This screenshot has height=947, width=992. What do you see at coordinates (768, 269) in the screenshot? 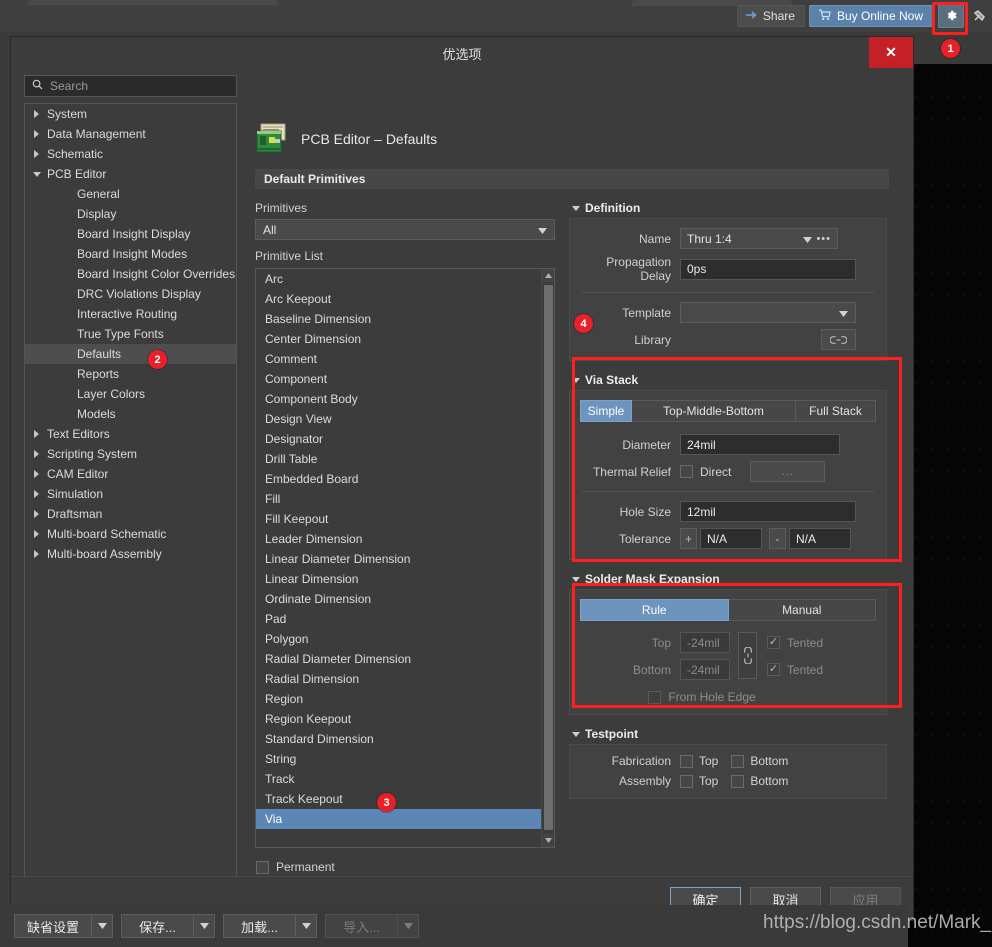
I see `propagation-delay-input: 0ps` at bounding box center [768, 269].